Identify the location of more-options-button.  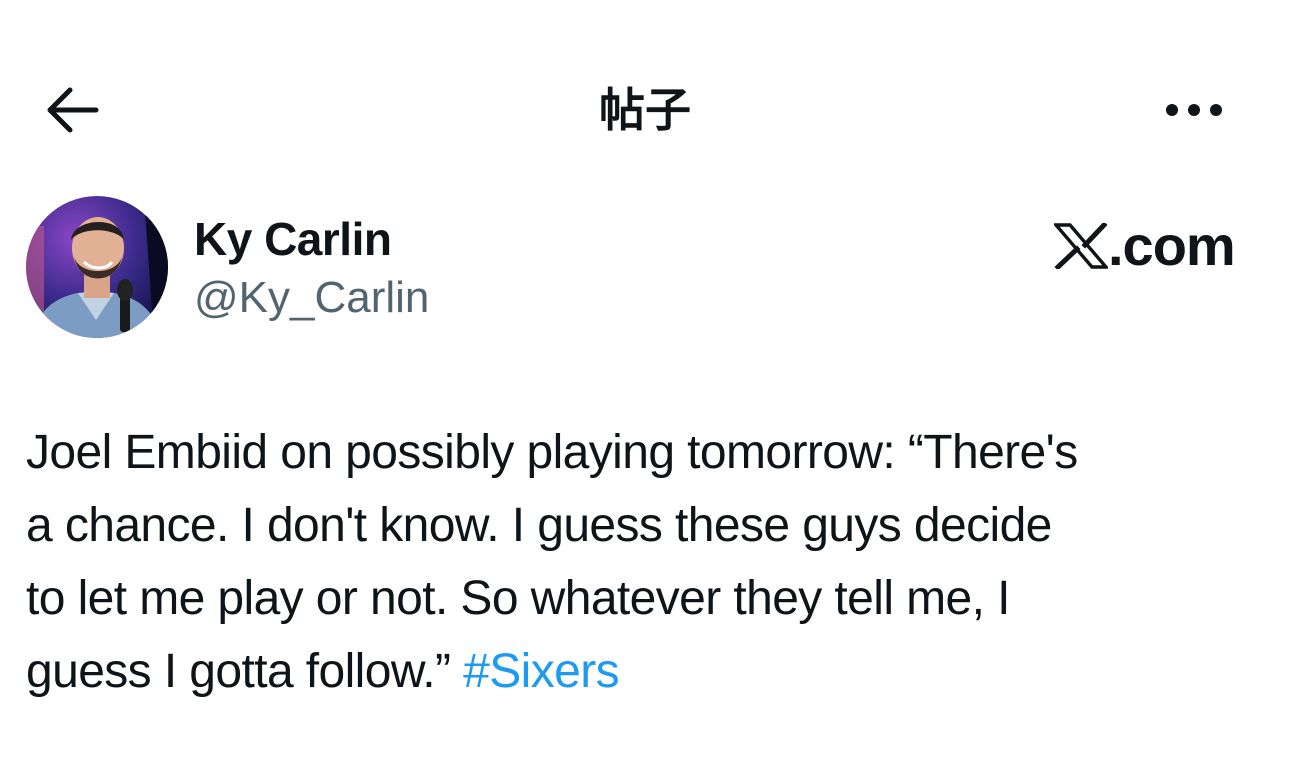
(1194, 110).